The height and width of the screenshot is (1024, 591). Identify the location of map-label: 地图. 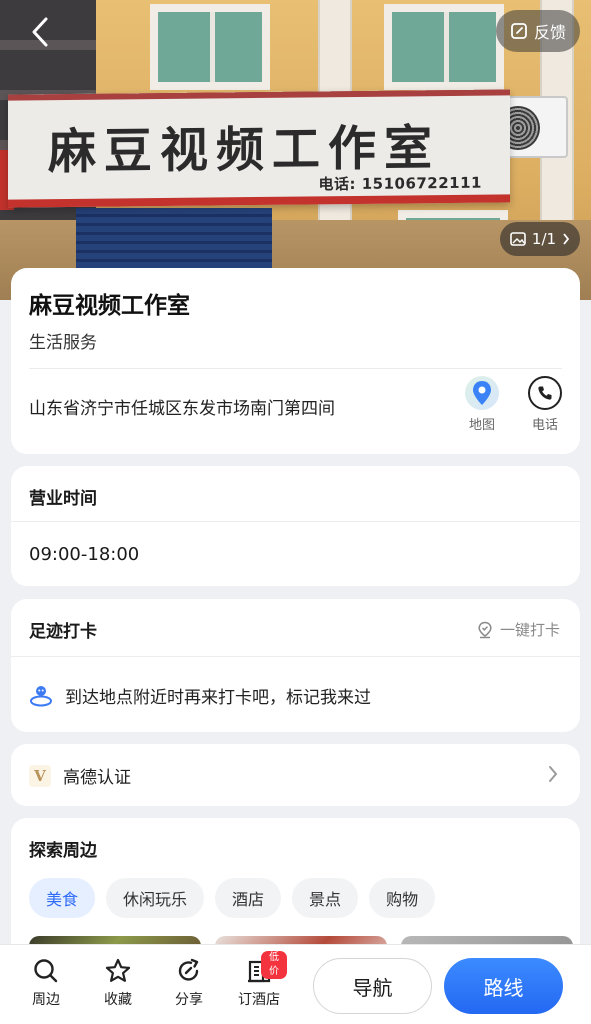
(481, 425).